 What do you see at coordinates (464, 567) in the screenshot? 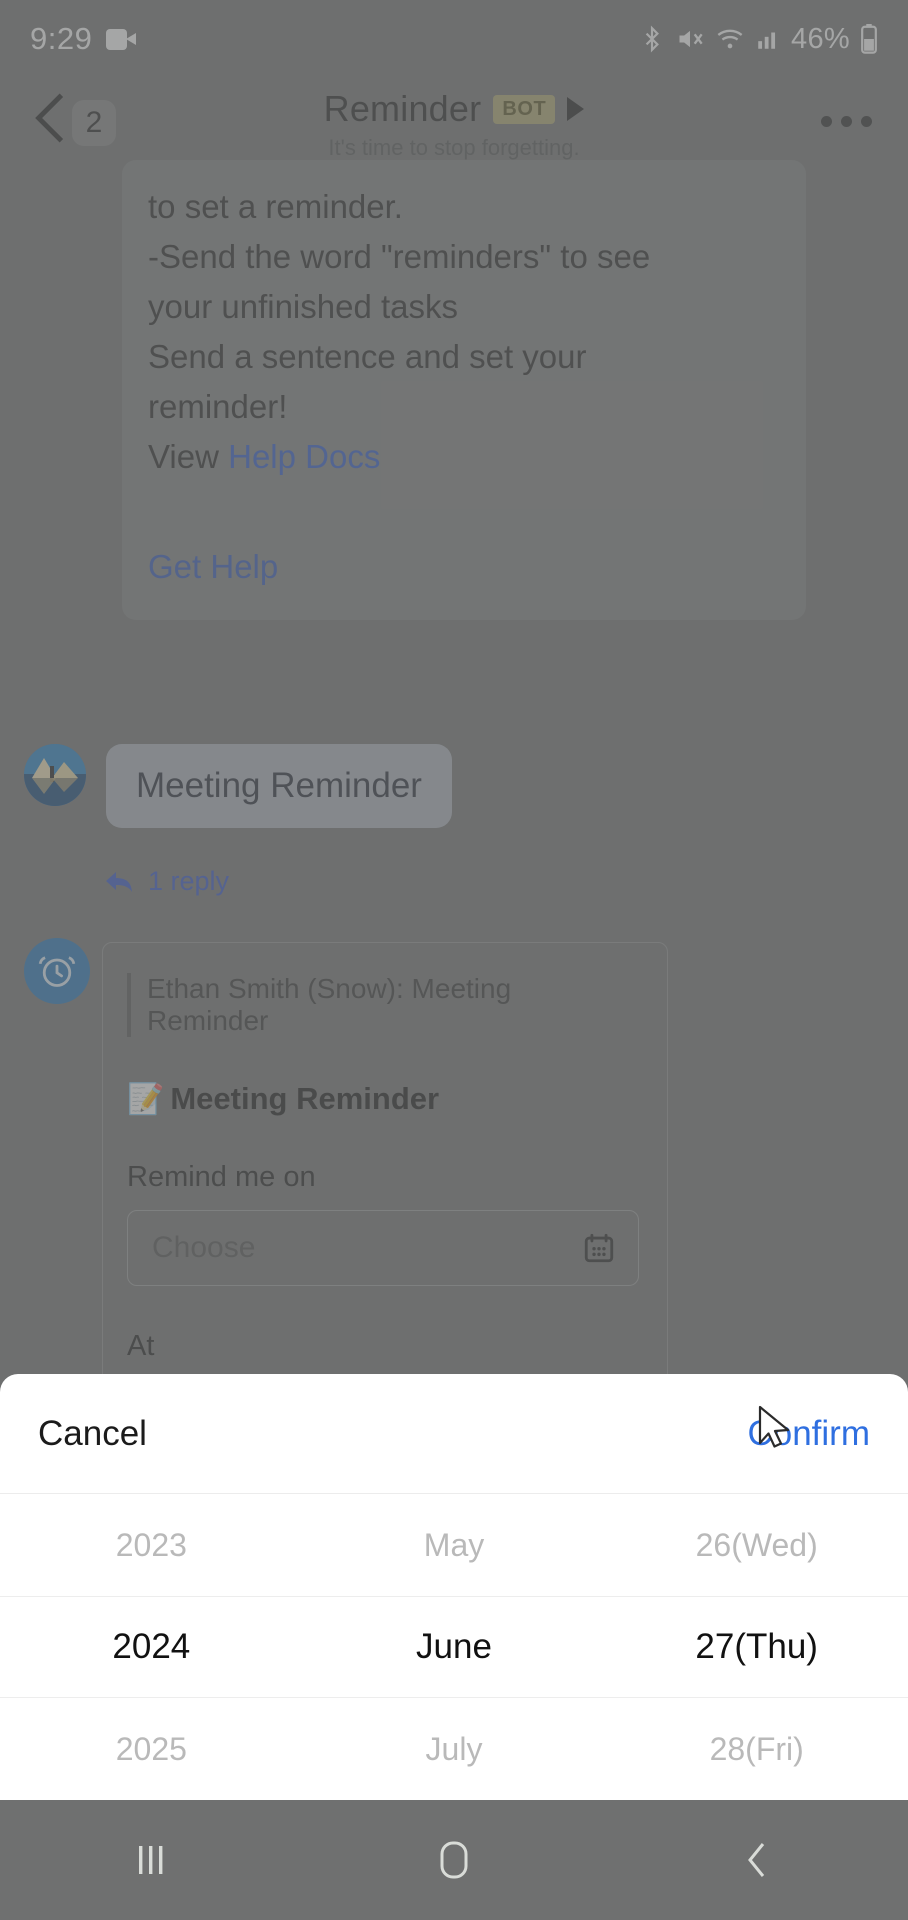
I see `get-help-link: Get Help` at bounding box center [464, 567].